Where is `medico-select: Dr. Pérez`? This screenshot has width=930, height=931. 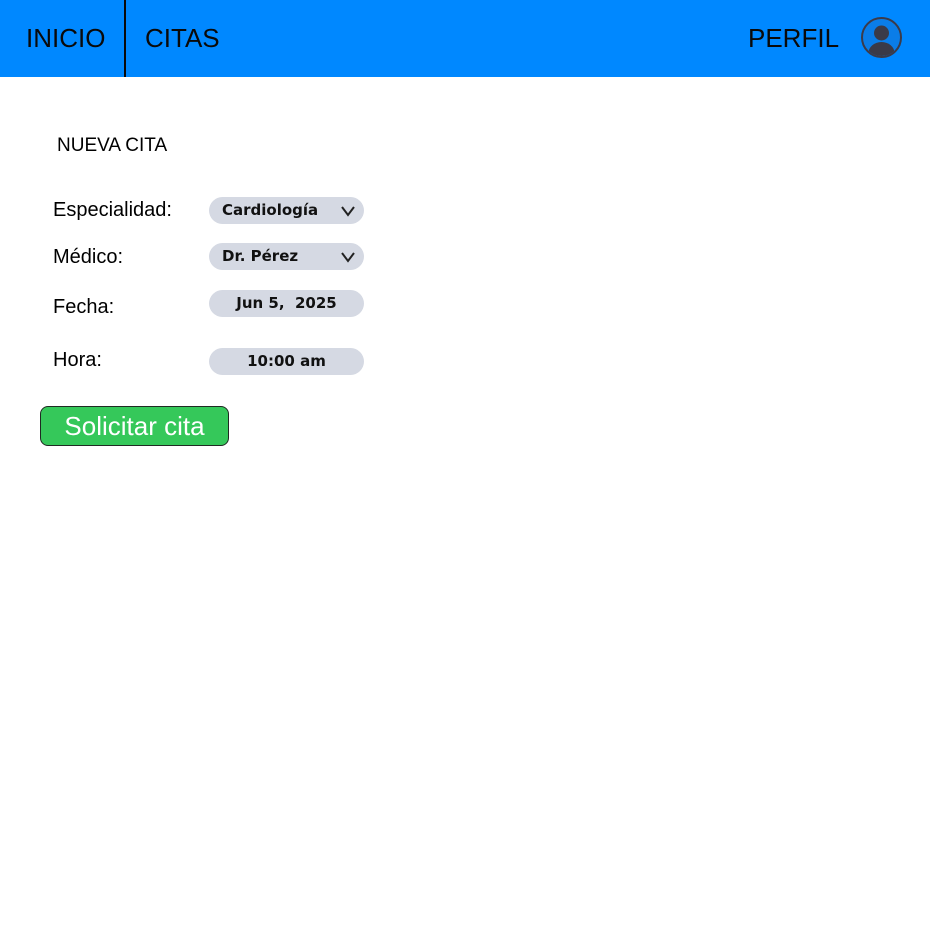
medico-select: Dr. Pérez is located at coordinates (286, 256).